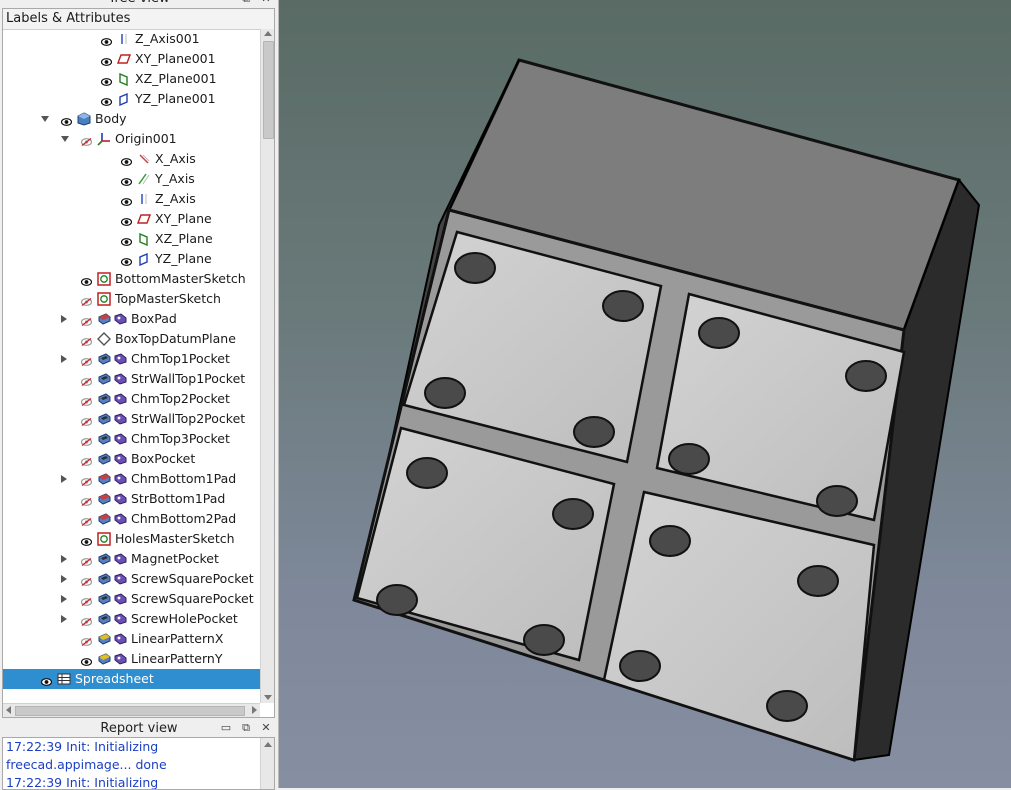 The width and height of the screenshot is (1011, 790). Describe the element at coordinates (131, 639) in the screenshot. I see `tree-item: LinearPatternX` at that location.